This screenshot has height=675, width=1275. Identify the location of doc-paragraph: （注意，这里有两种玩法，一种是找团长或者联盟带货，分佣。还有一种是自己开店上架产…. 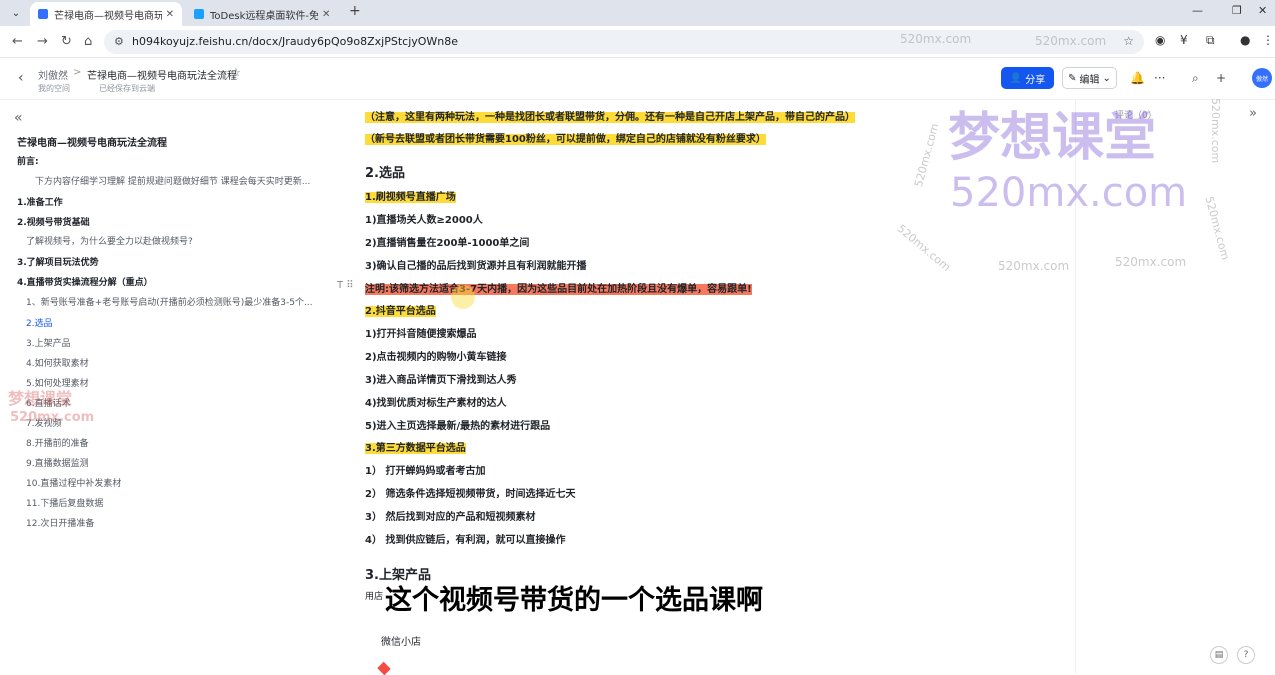
(610, 117).